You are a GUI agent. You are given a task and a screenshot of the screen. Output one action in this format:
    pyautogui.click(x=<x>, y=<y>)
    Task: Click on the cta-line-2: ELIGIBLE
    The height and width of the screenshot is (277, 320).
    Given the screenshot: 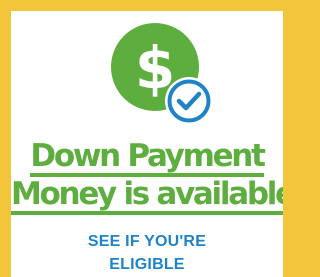 What is the action you would take?
    pyautogui.click(x=147, y=265)
    